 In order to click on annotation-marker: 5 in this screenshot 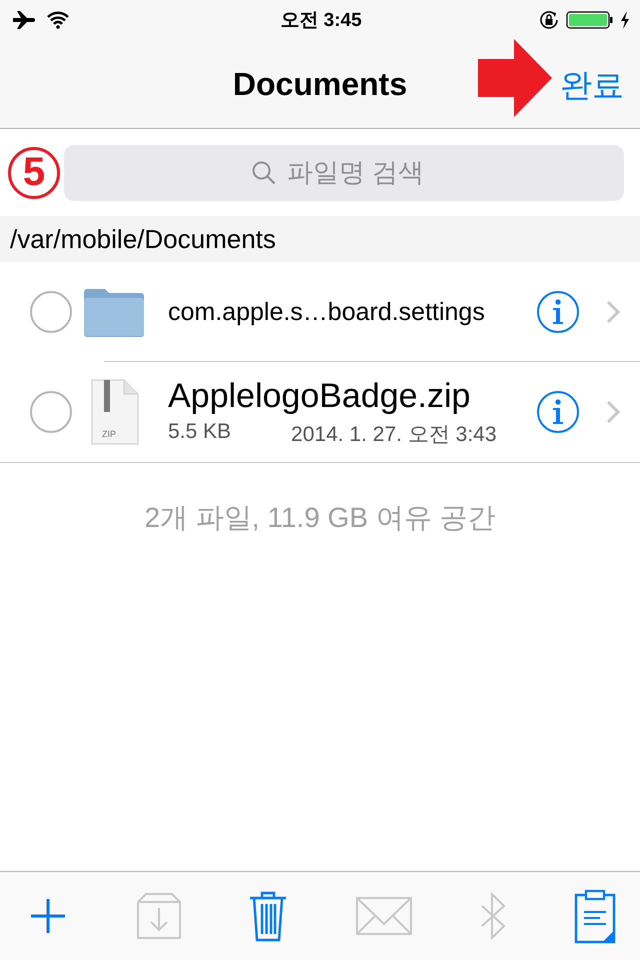, I will do `click(34, 172)`.